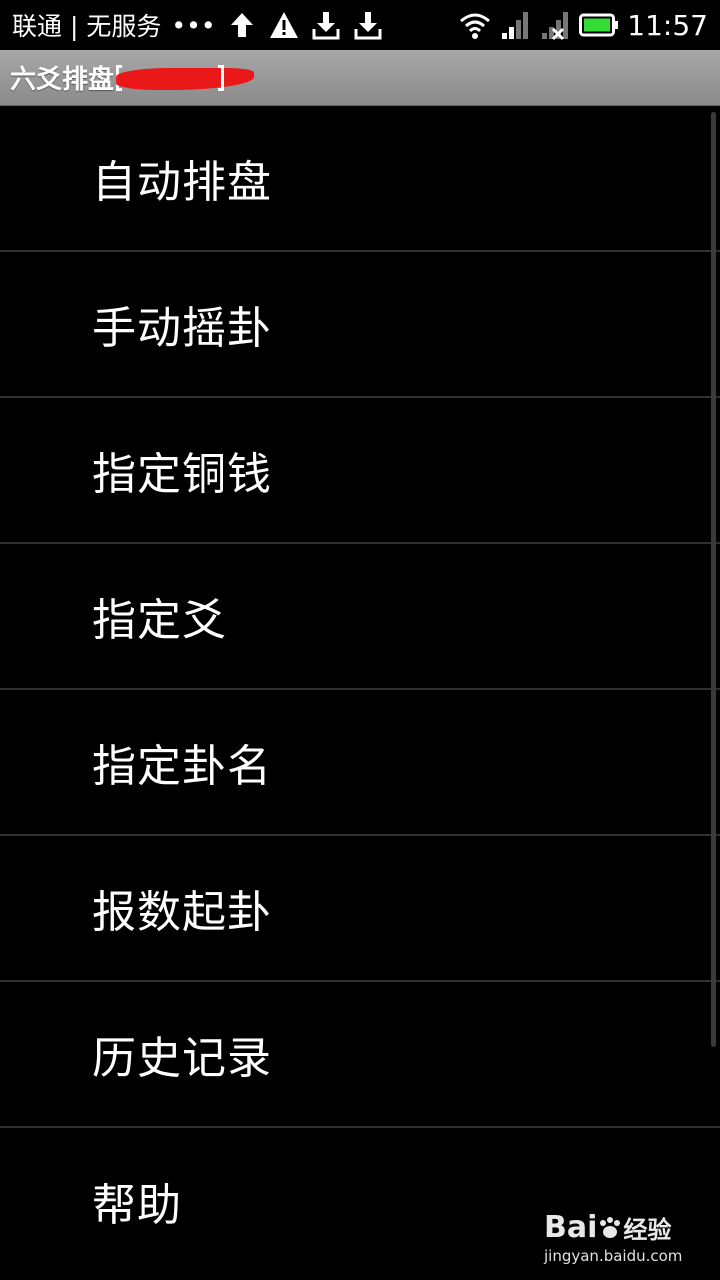 The height and width of the screenshot is (1280, 720). What do you see at coordinates (475, 26) in the screenshot?
I see `wifi-icon` at bounding box center [475, 26].